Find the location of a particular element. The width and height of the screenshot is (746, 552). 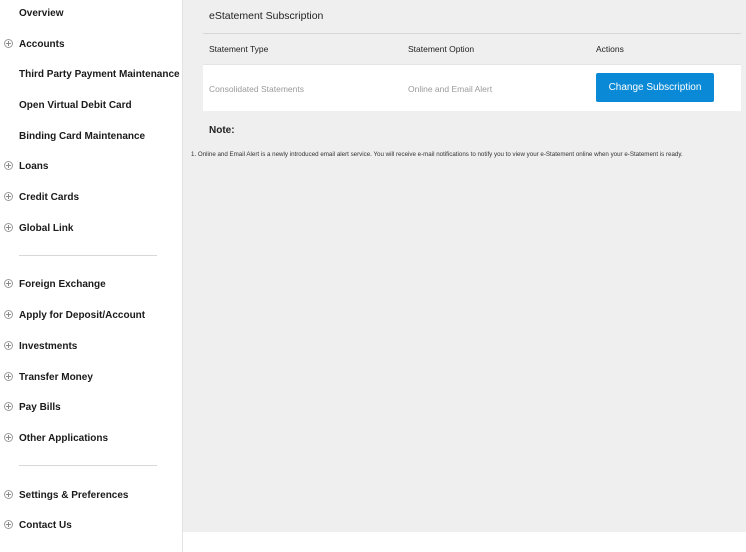

nav-item-transfer-money: Transfer Money is located at coordinates (91, 377).